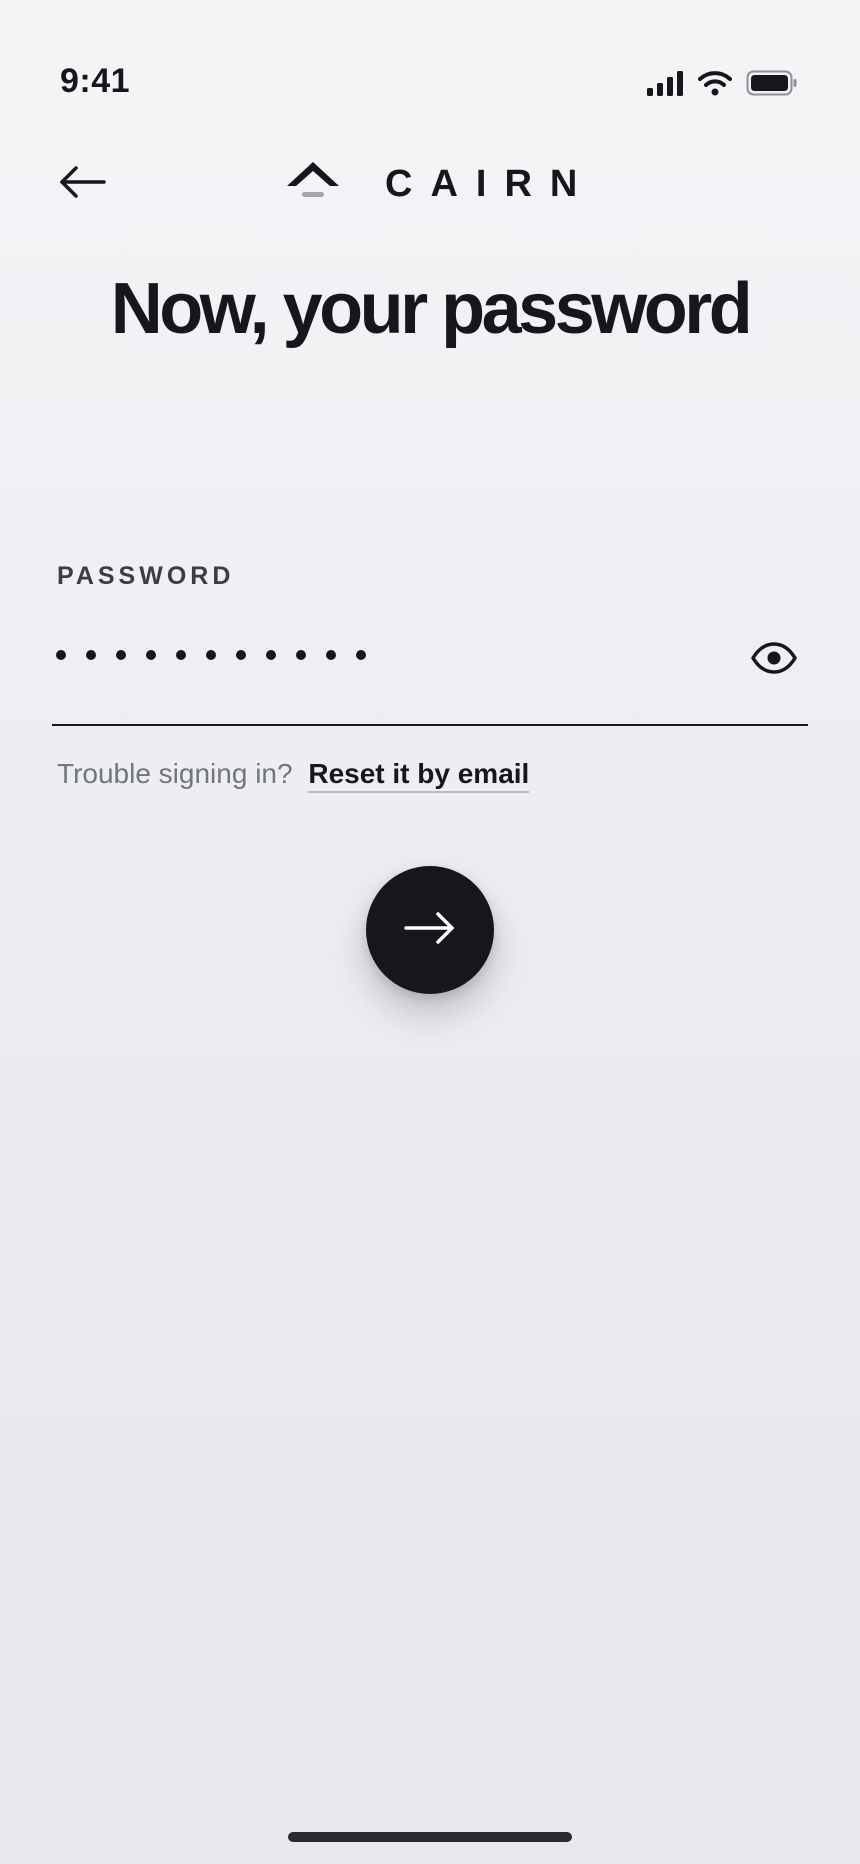 The width and height of the screenshot is (860, 1864). I want to click on brand-name: CAIRN, so click(490, 183).